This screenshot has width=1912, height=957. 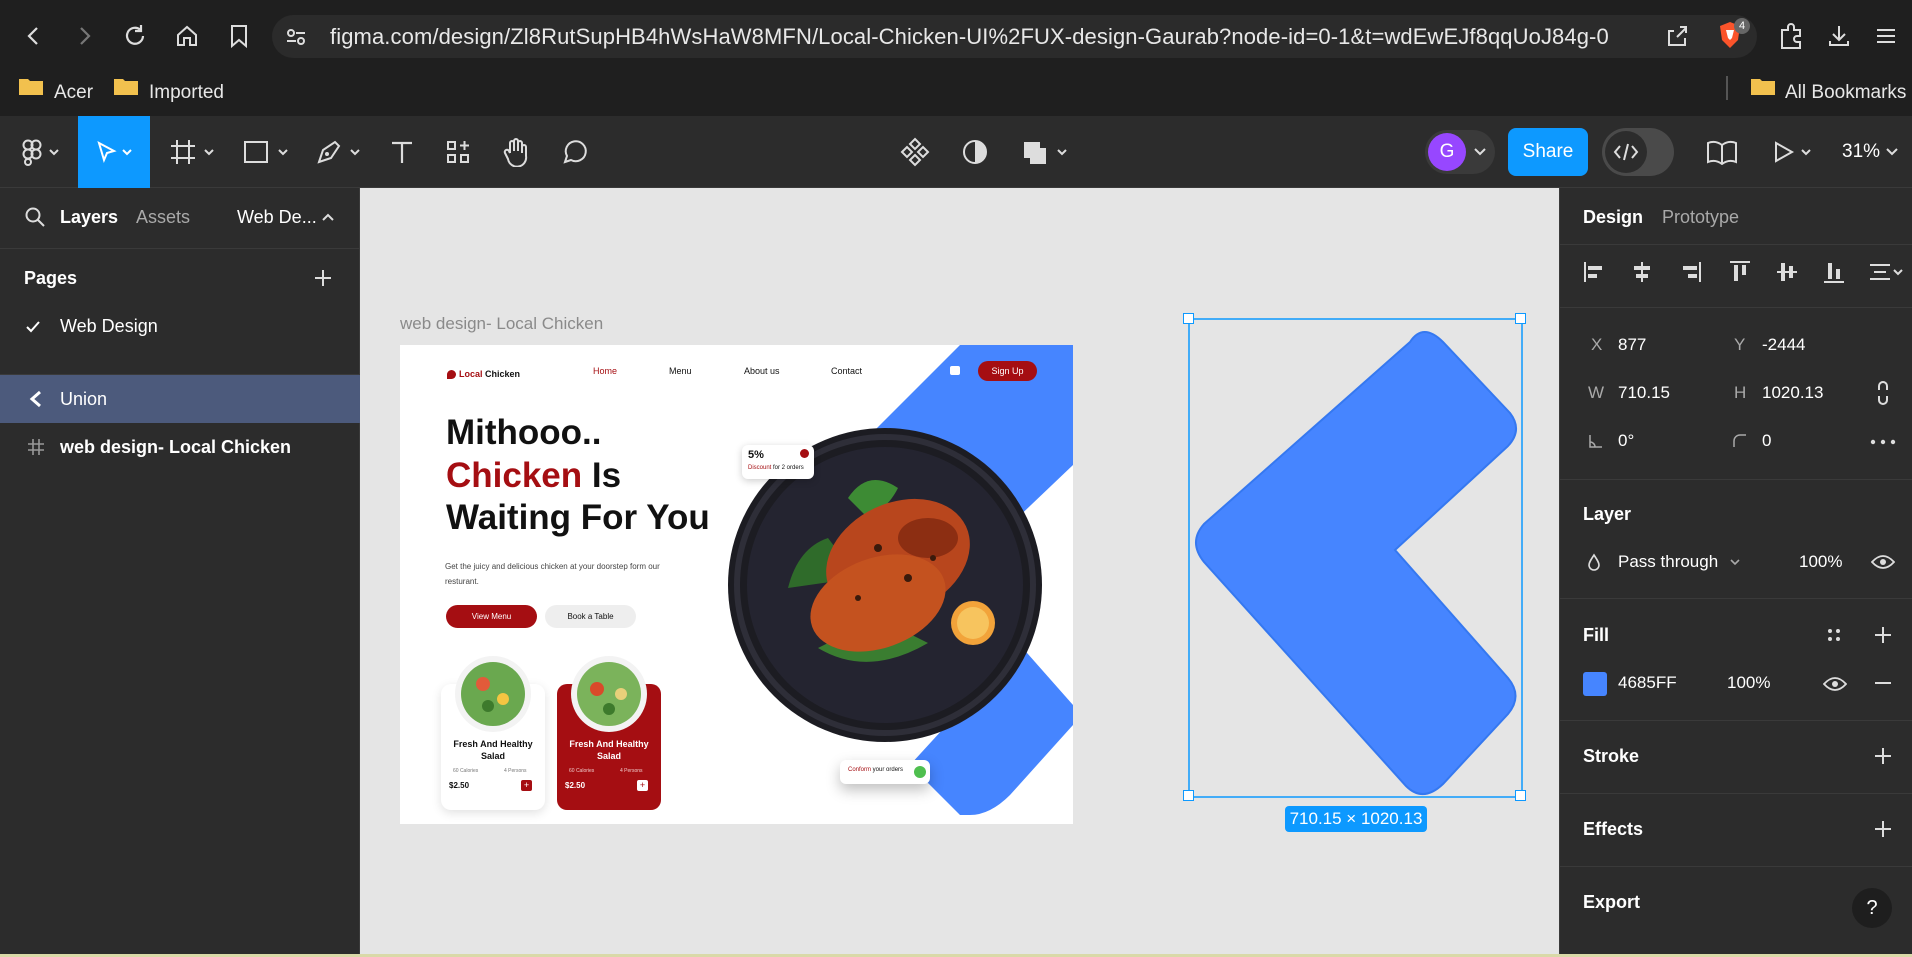 What do you see at coordinates (605, 371) in the screenshot?
I see `nav-home: Home` at bounding box center [605, 371].